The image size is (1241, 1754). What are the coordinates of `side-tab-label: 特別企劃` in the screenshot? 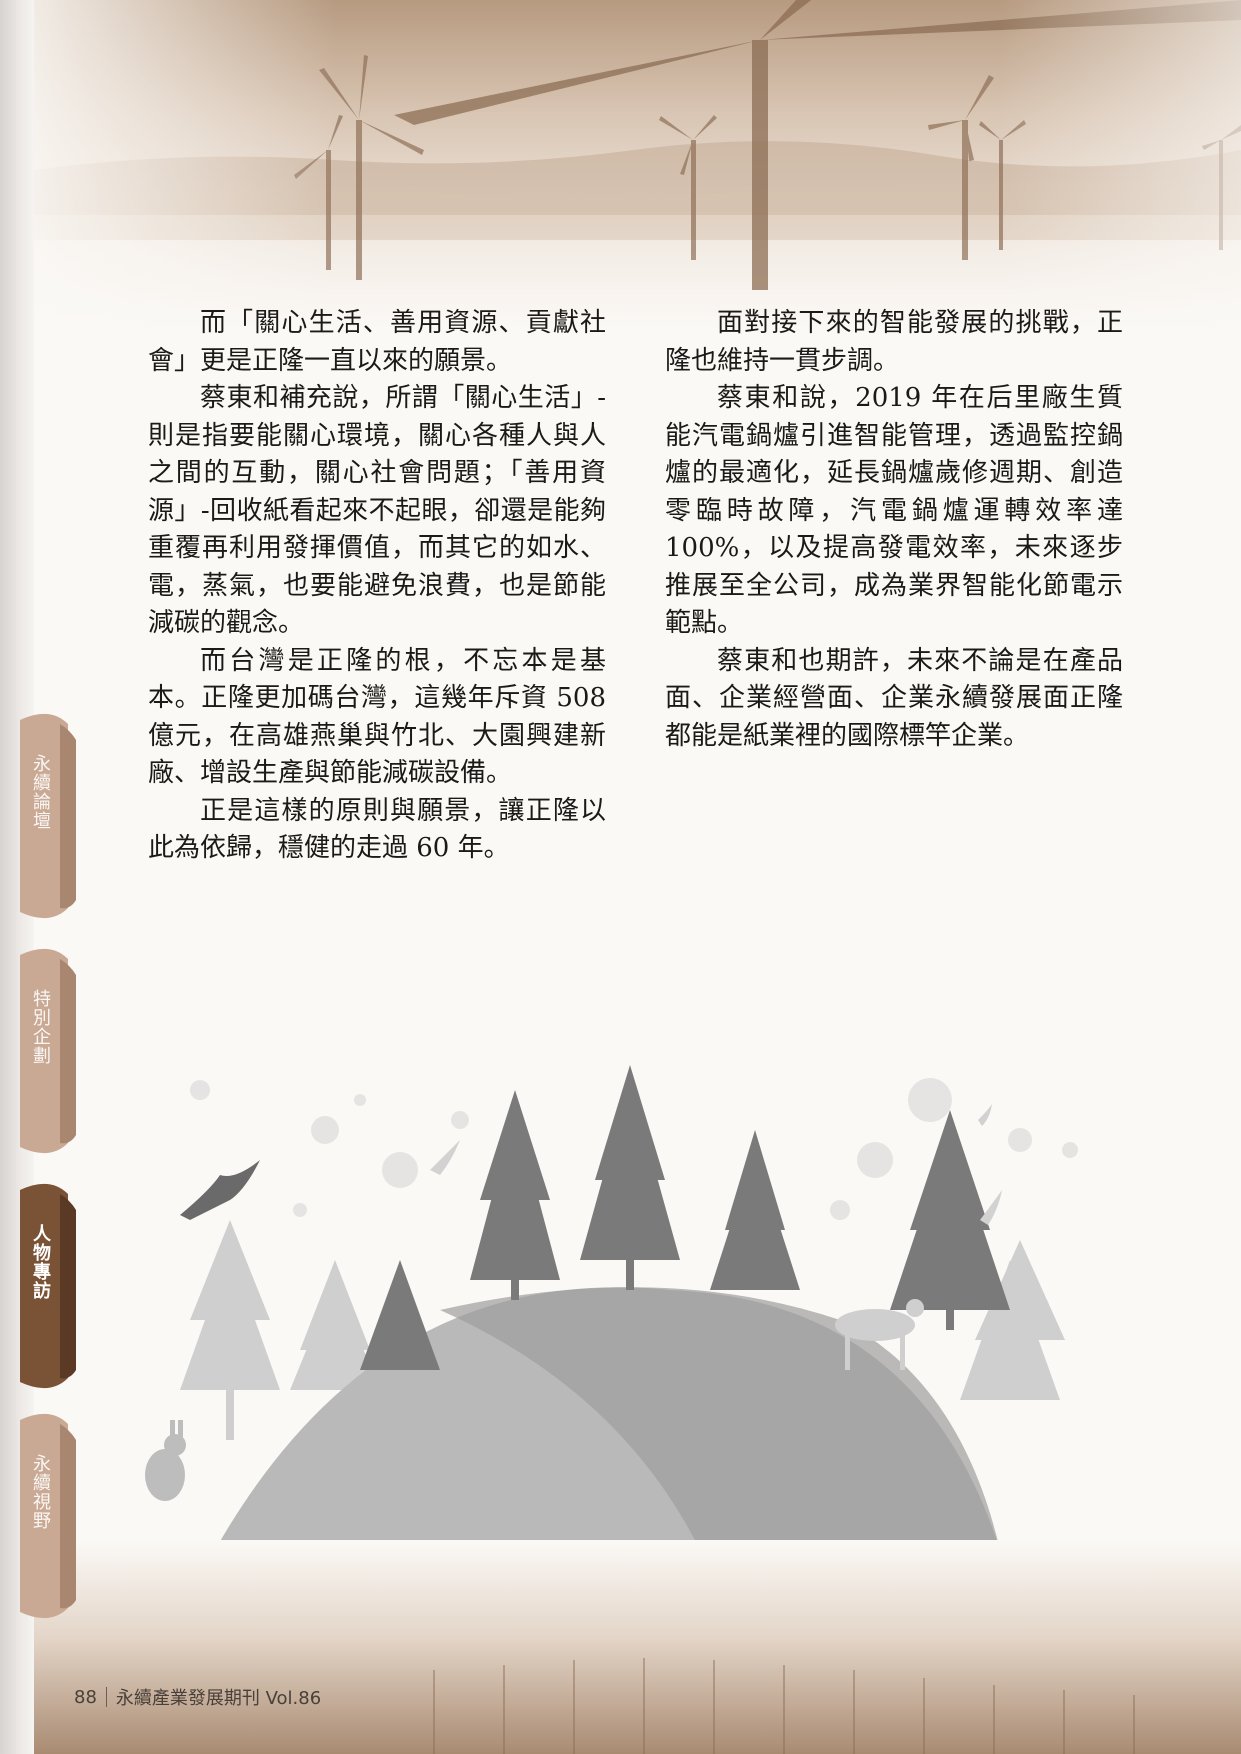 It's located at (40, 1027).